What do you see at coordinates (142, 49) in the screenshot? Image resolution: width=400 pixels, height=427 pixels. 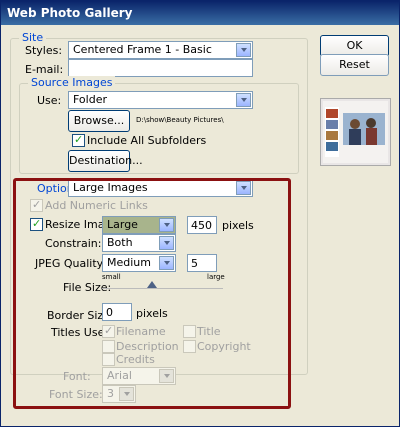 I see `styles-value: Centered Frame 1 - Basic` at bounding box center [142, 49].